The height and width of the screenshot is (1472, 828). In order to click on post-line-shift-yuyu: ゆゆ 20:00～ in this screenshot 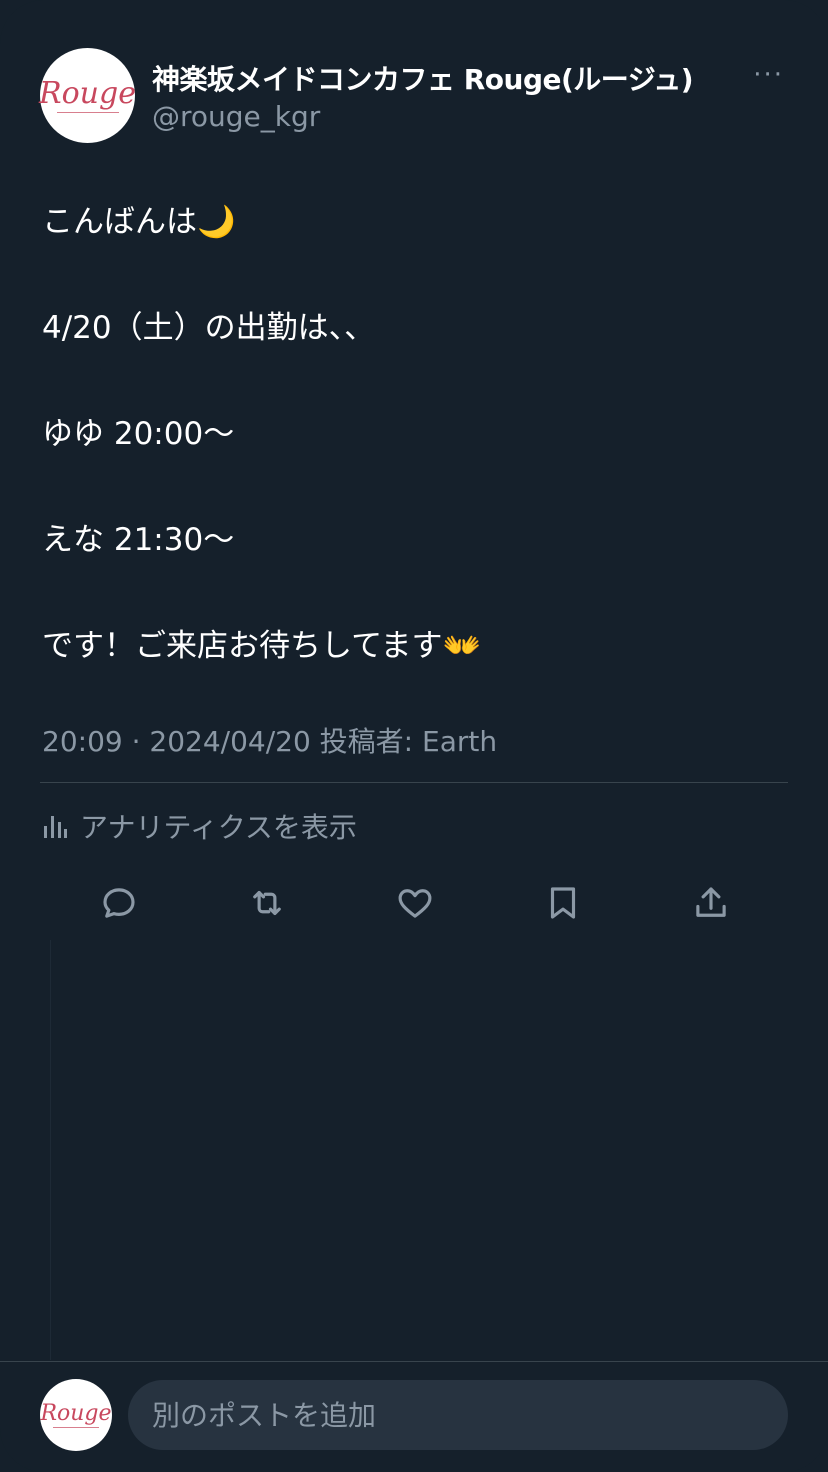, I will do `click(138, 434)`.